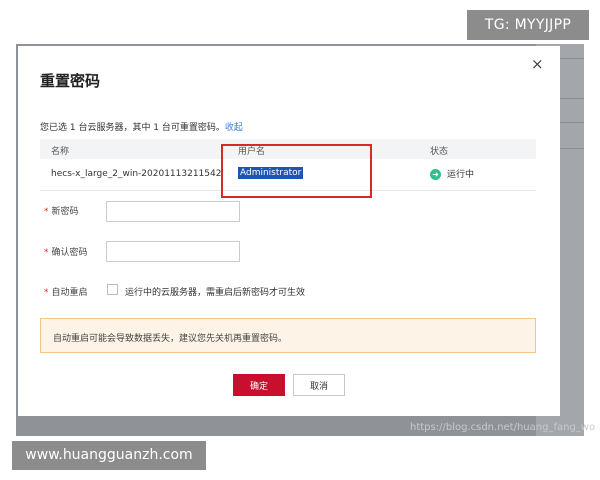 Image resolution: width=600 pixels, height=480 pixels. Describe the element at coordinates (503, 427) in the screenshot. I see `csdn-watermark: https://blog.csdn.net/huang_fang_wo` at that location.